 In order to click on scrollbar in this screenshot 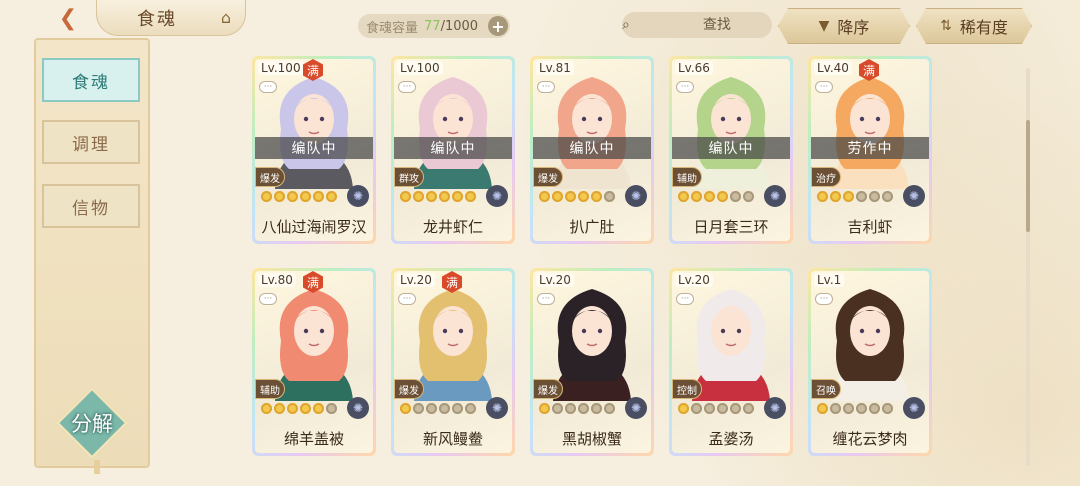, I will do `click(1028, 267)`.